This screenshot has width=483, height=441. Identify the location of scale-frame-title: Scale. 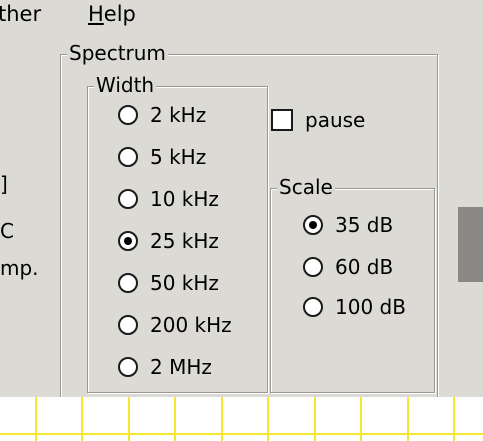
(306, 187).